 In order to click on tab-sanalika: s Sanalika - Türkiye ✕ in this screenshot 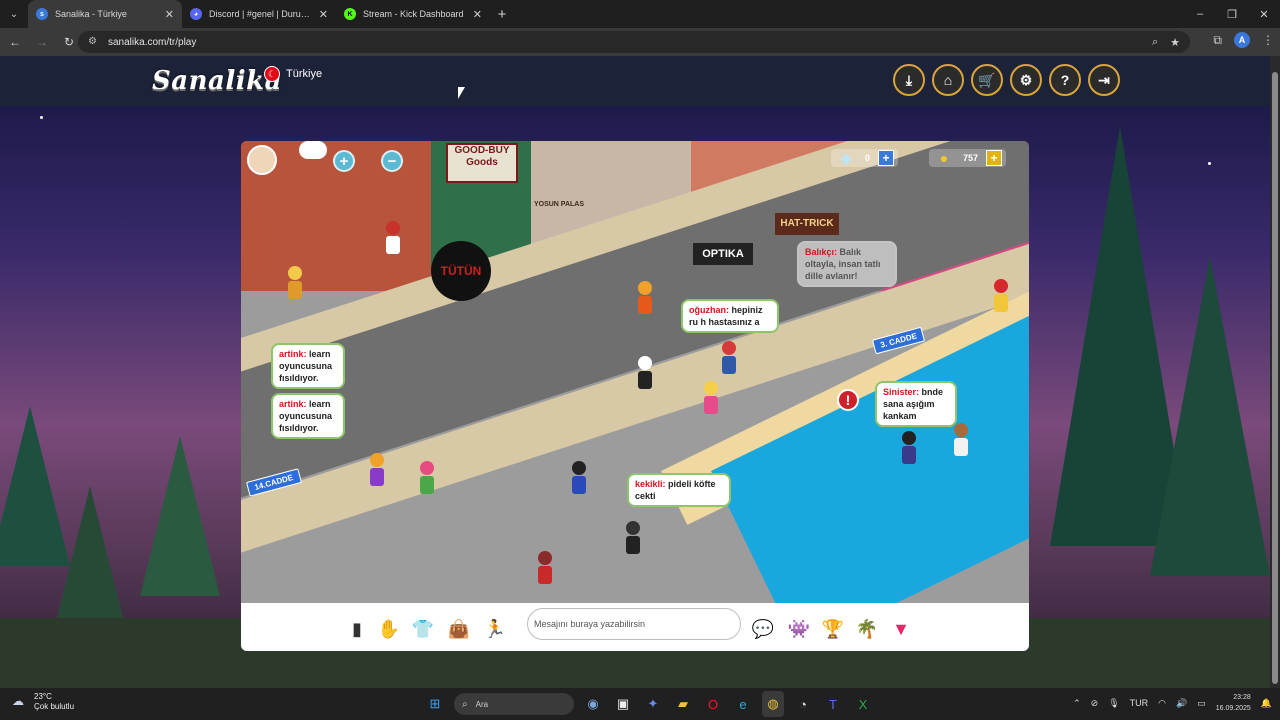, I will do `click(105, 14)`.